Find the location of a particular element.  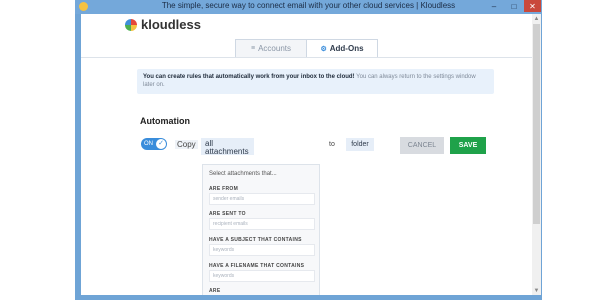

tab-accounts: ≡ Accounts is located at coordinates (271, 48).